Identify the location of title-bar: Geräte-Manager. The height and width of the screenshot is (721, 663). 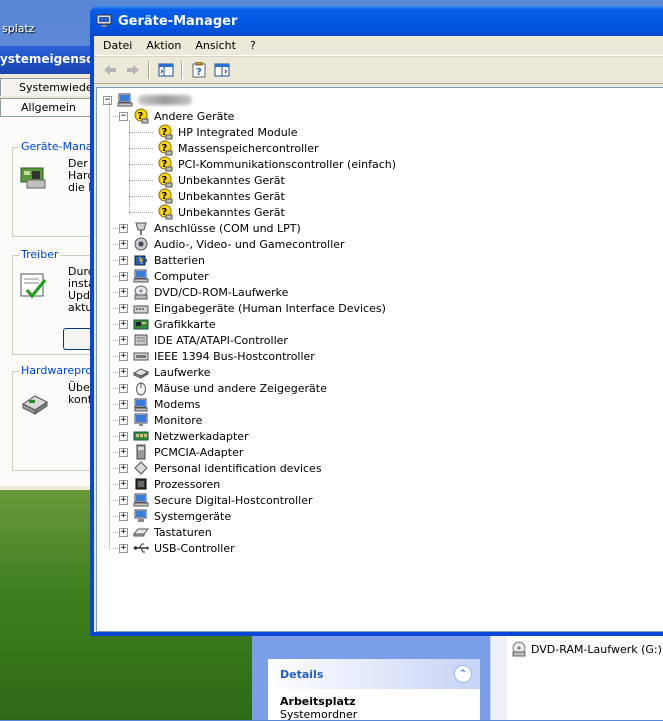
(376, 21).